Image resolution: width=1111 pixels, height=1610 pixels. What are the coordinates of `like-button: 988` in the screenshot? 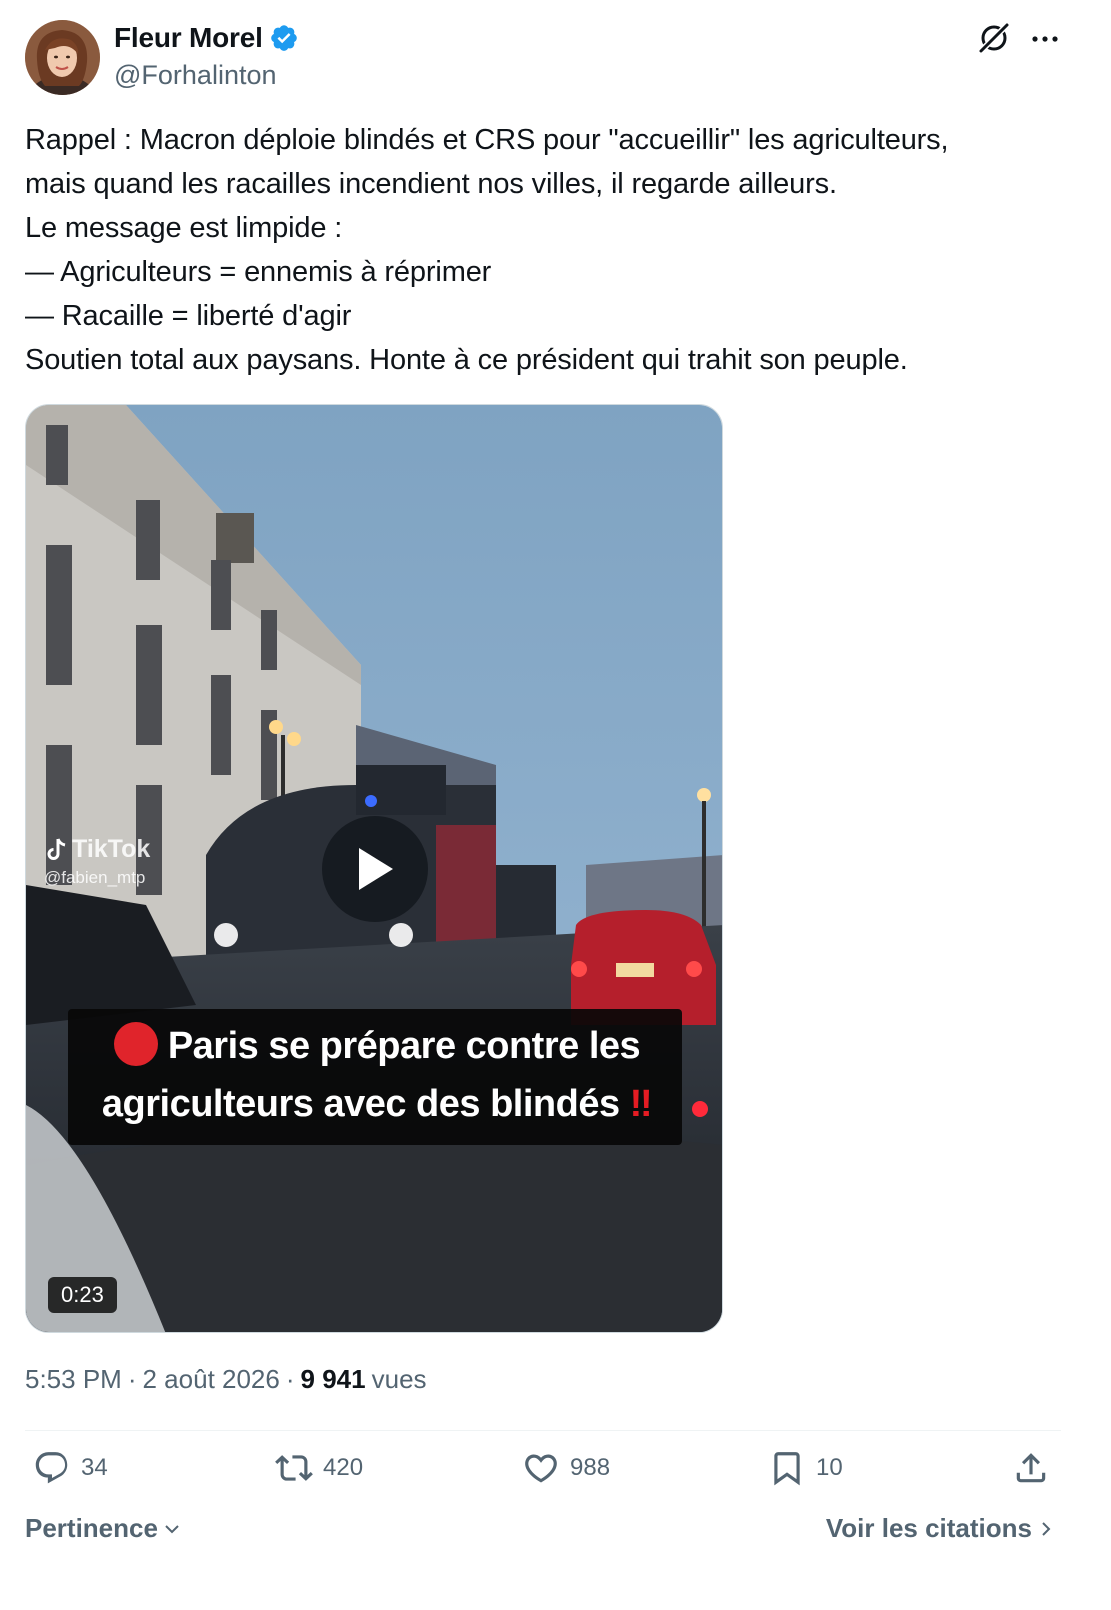 It's located at (566, 1468).